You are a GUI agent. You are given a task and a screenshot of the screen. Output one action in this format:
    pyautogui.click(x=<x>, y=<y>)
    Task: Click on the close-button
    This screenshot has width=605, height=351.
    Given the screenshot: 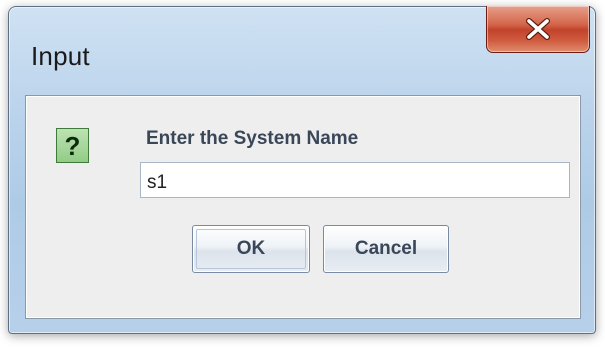 What is the action you would take?
    pyautogui.click(x=538, y=29)
    